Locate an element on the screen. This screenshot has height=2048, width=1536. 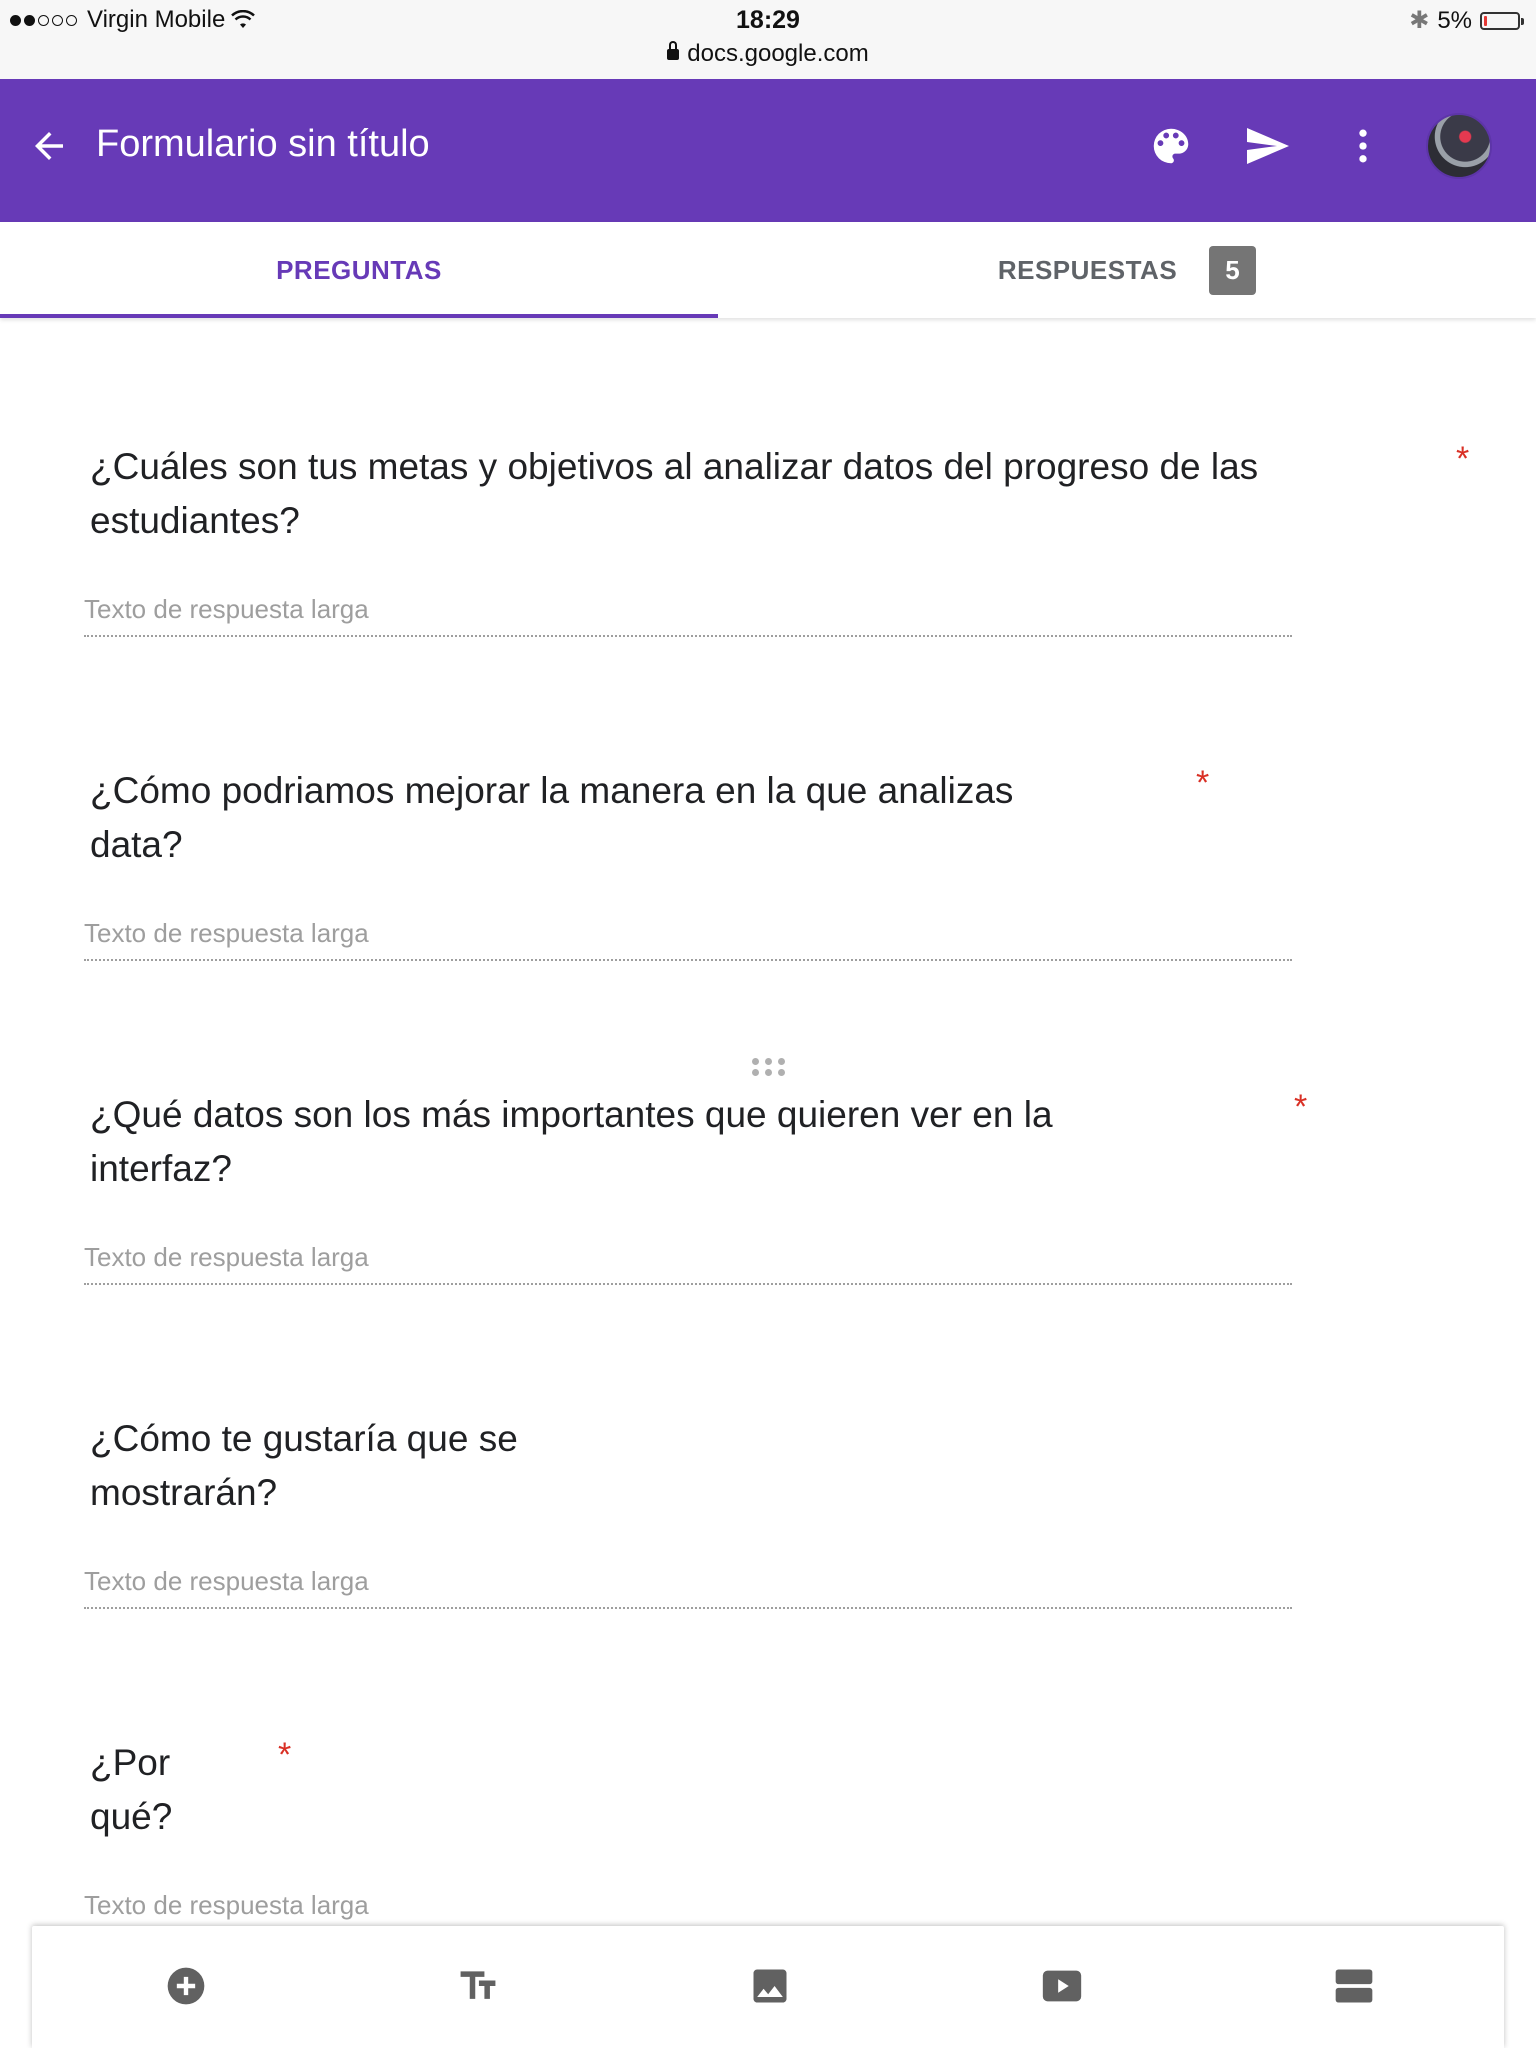
tab-preguntas: PREGUNTAS is located at coordinates (359, 270).